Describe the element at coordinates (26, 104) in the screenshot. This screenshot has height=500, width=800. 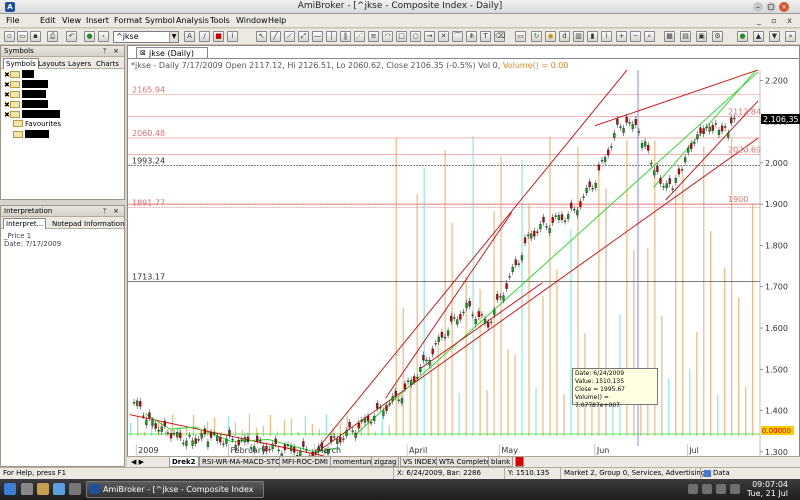
I see `tree-item-redacted-4: ✖` at that location.